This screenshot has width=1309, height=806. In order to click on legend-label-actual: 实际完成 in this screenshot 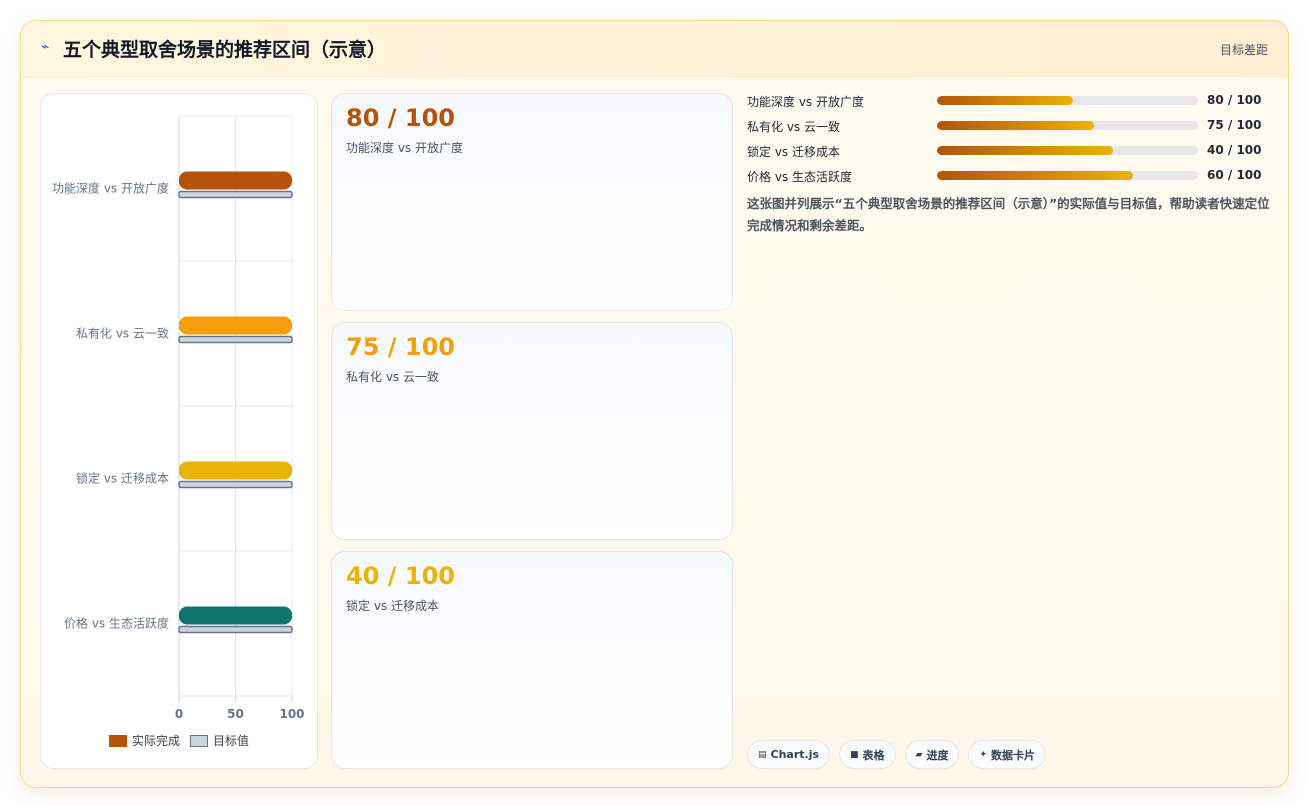, I will do `click(155, 741)`.